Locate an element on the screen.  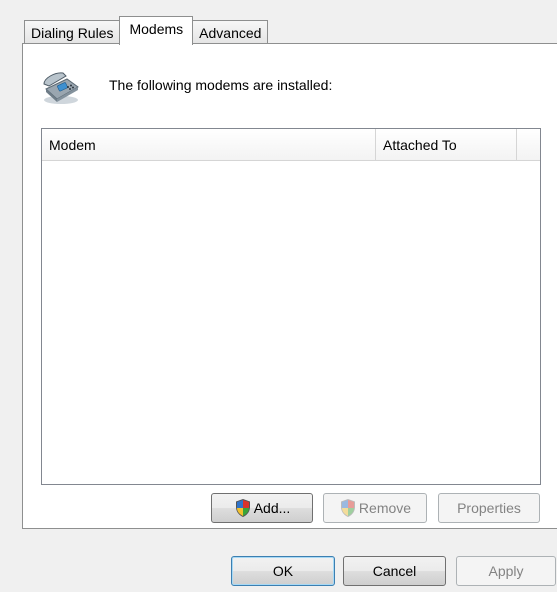
tab-modems: Modems is located at coordinates (156, 30).